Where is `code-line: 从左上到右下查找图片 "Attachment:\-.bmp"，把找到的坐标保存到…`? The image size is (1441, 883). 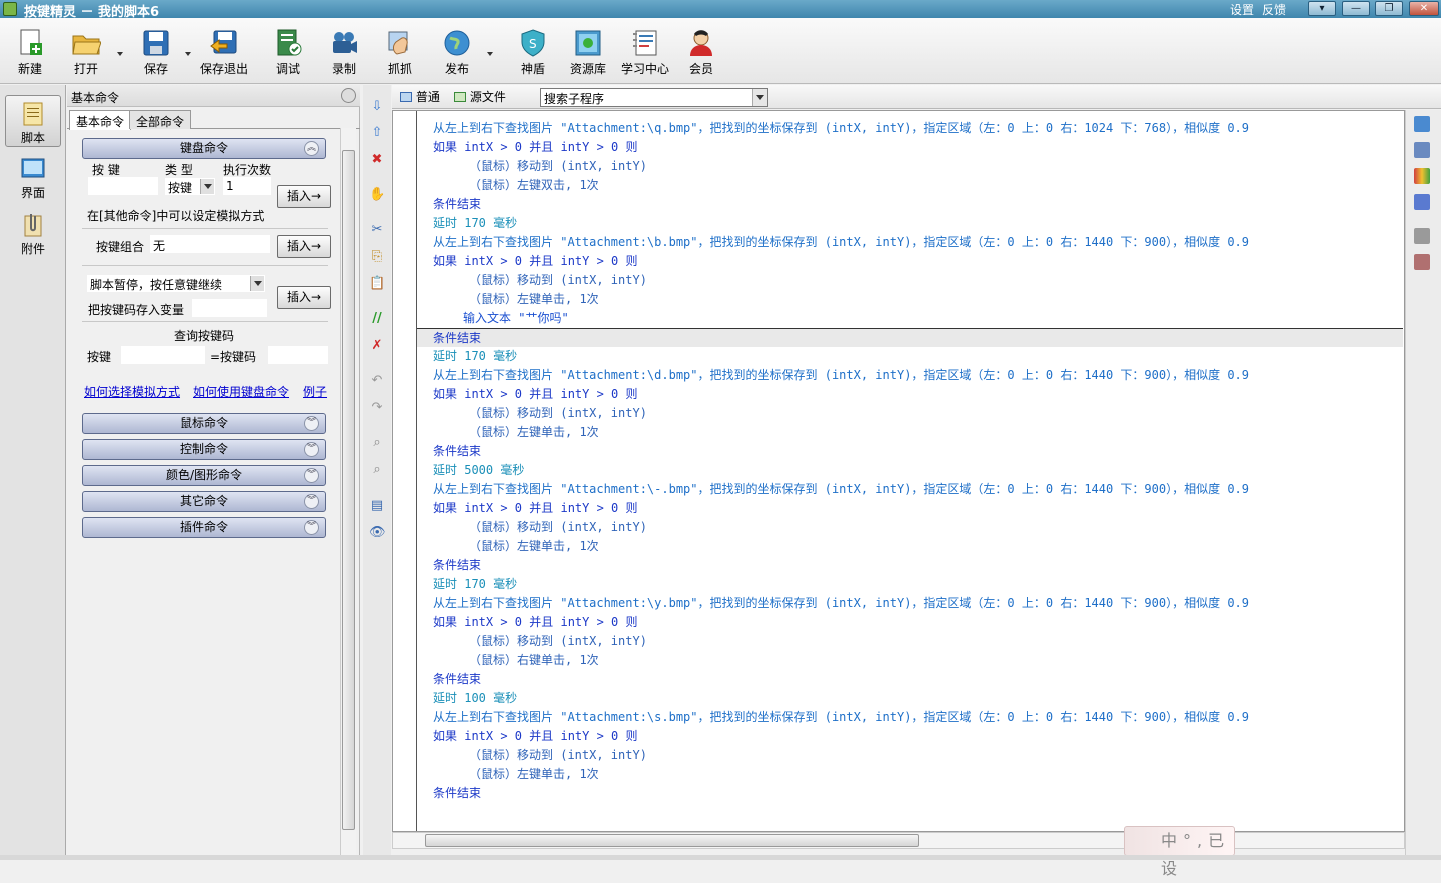
code-line: 从左上到右下查找图片 "Attachment:\-.bmp"，把找到的坐标保存到… is located at coordinates (918, 489).